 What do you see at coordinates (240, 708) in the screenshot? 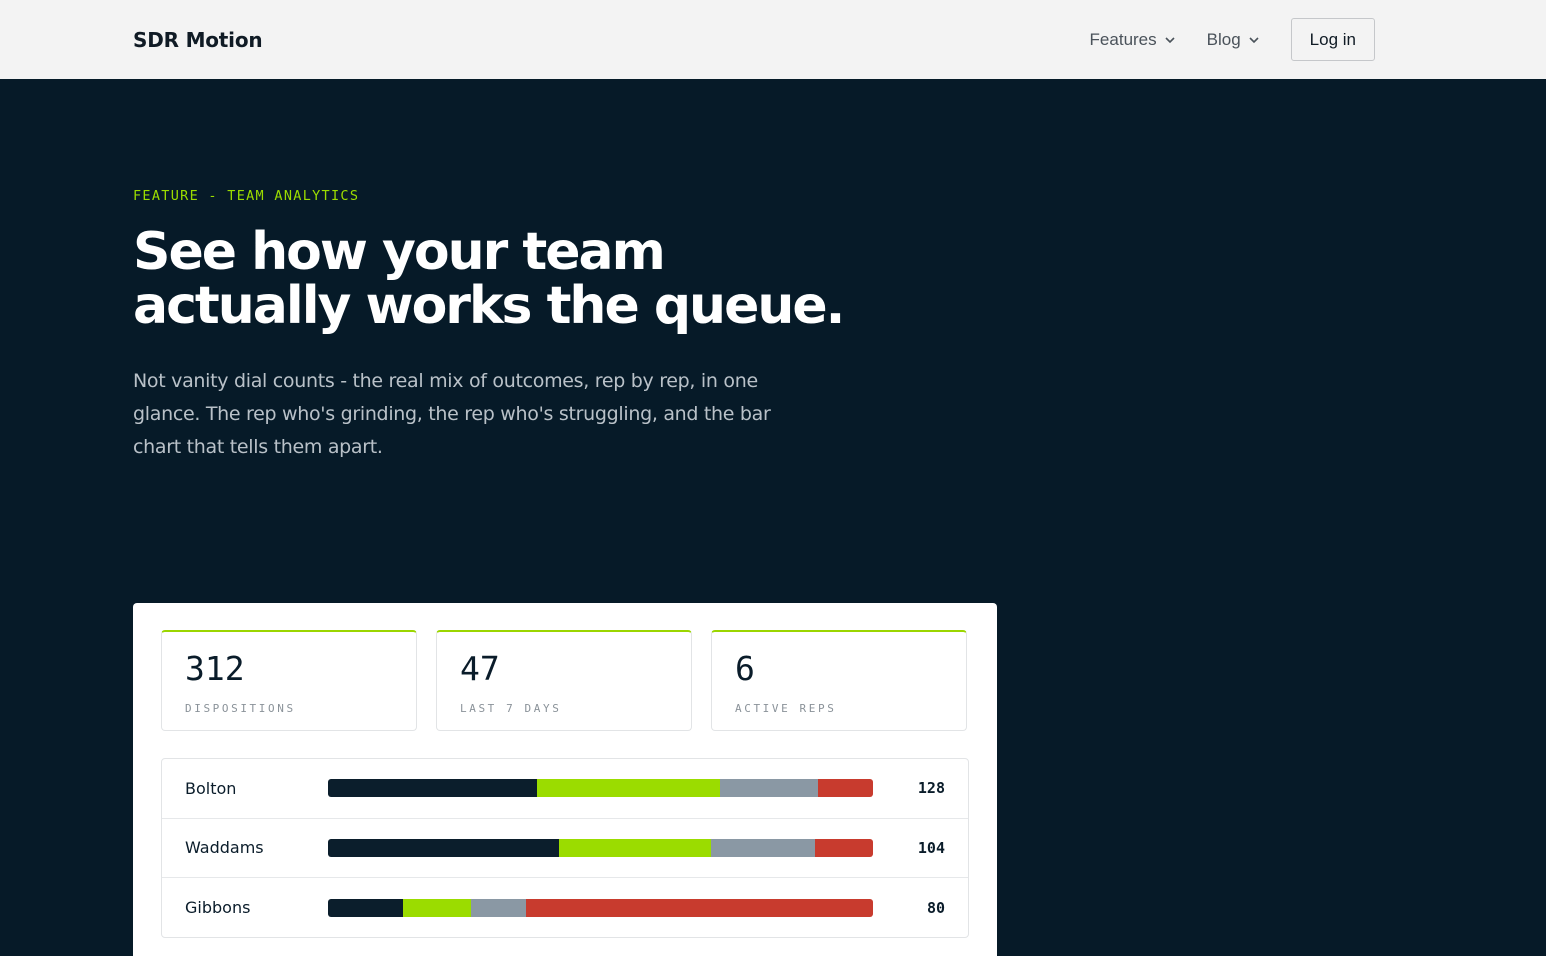
I see `stat-label: DISPOSITIONS` at bounding box center [240, 708].